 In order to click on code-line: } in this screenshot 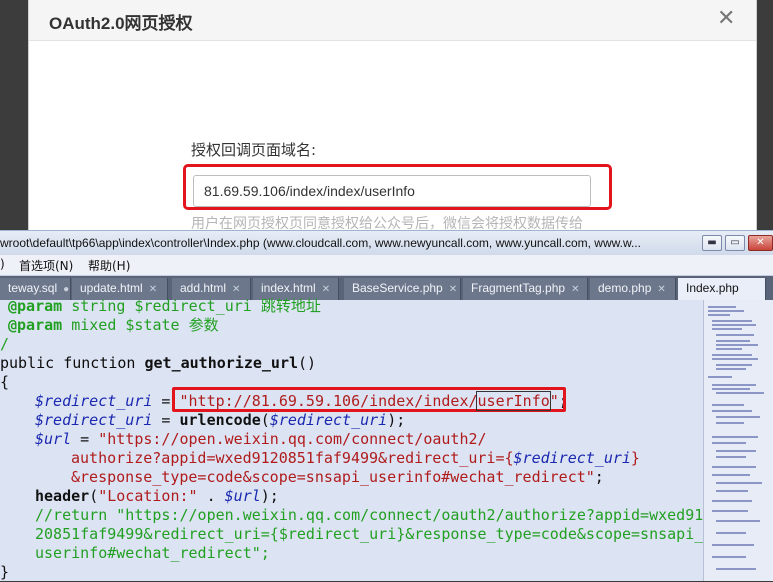, I will do `click(5, 572)`.